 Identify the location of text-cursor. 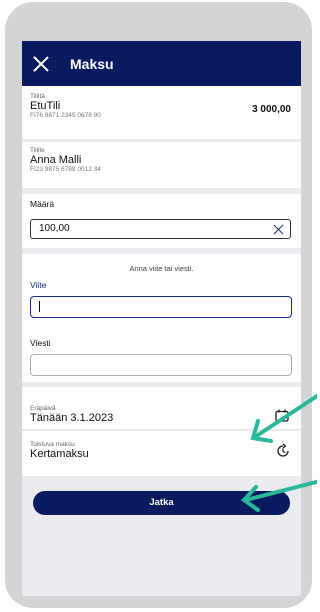
(39, 306).